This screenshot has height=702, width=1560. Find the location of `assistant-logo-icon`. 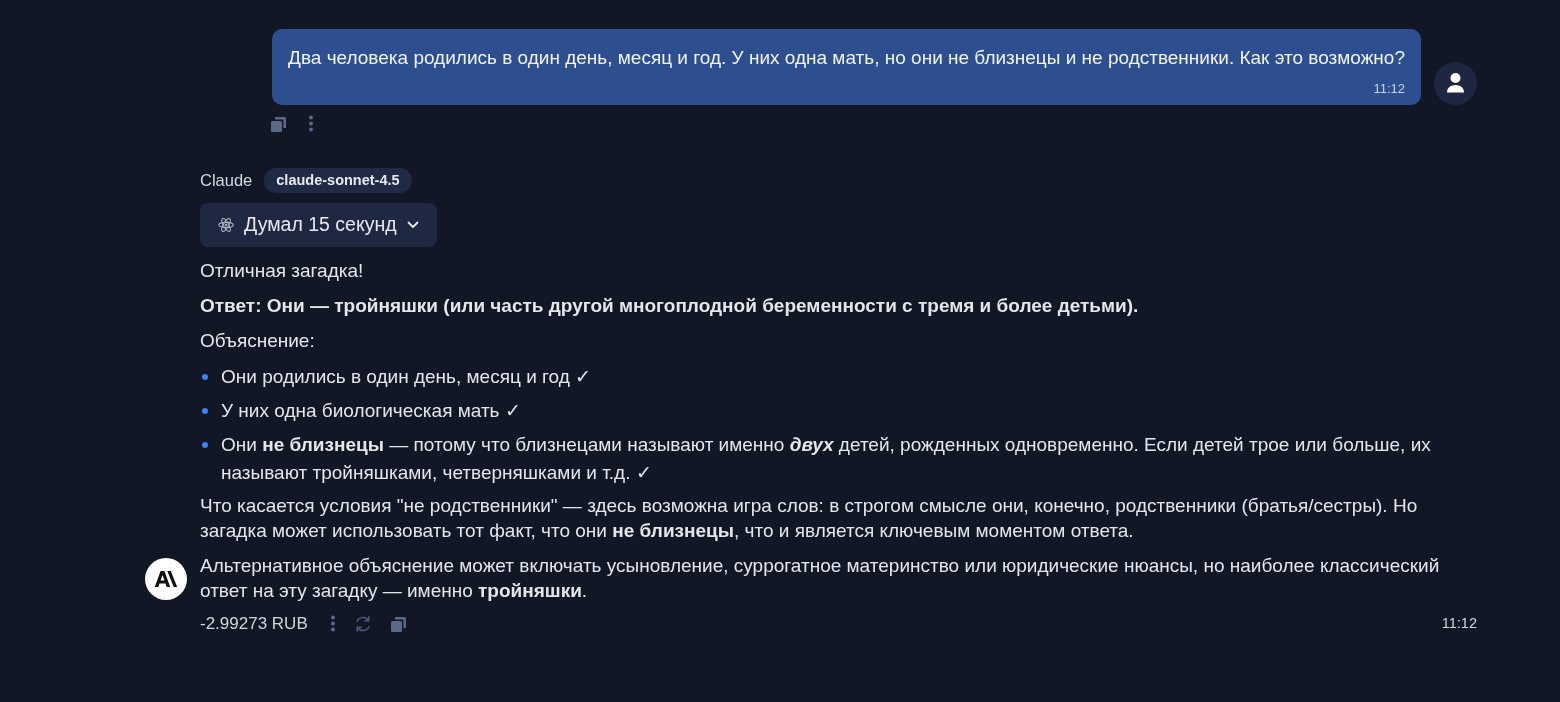

assistant-logo-icon is located at coordinates (166, 579).